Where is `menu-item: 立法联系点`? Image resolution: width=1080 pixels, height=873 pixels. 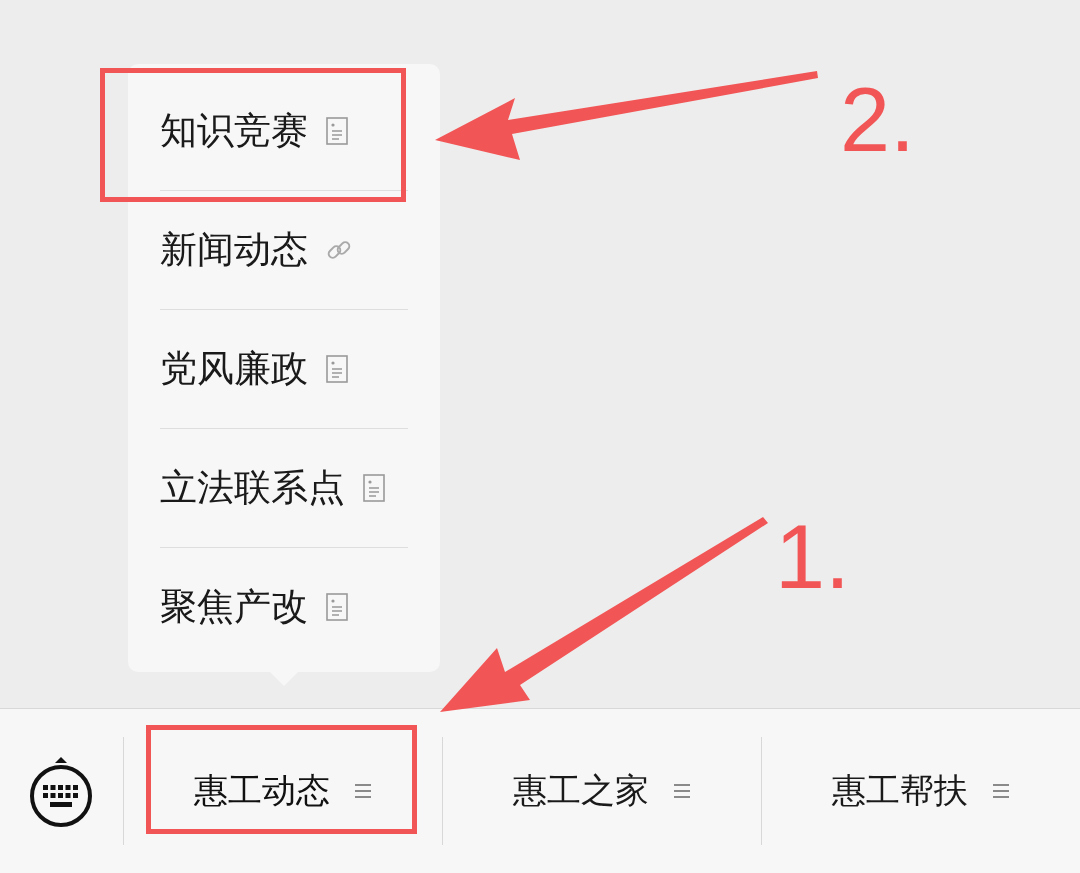
menu-item: 立法联系点 is located at coordinates (252, 488).